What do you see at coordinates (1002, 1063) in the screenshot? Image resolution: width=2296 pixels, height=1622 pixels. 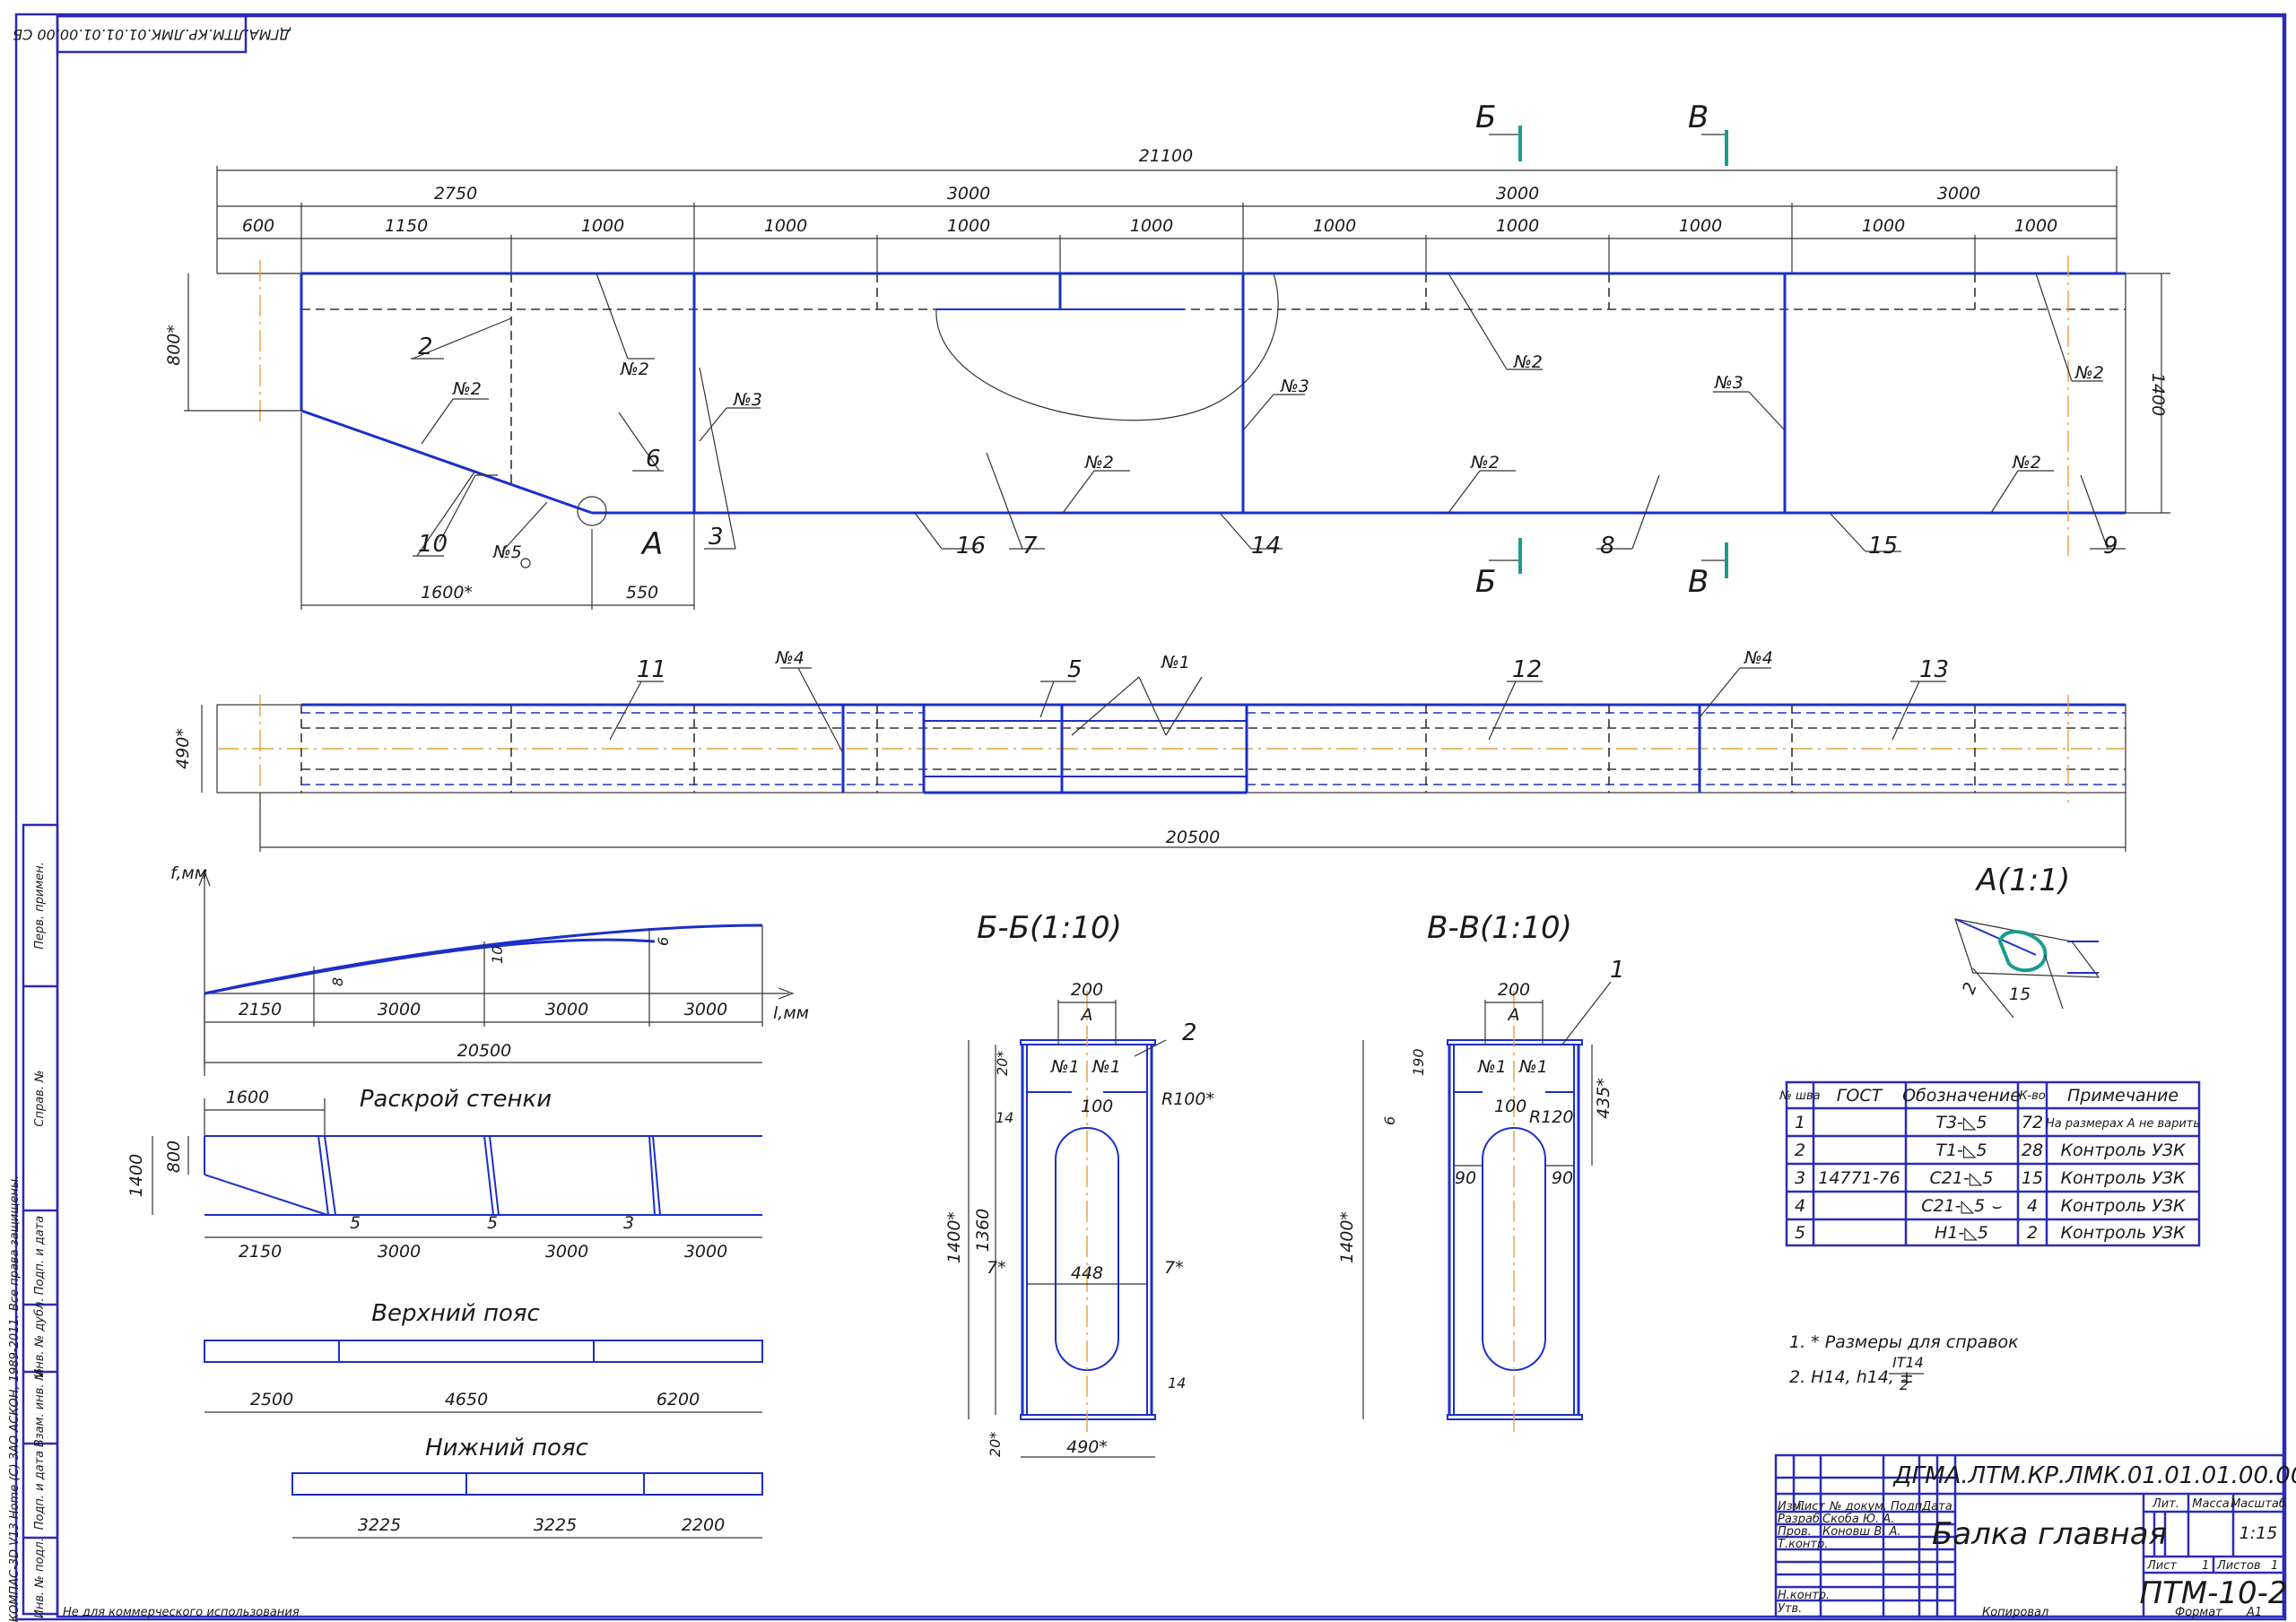 I see `bb-dim-20-top: 20*` at bounding box center [1002, 1063].